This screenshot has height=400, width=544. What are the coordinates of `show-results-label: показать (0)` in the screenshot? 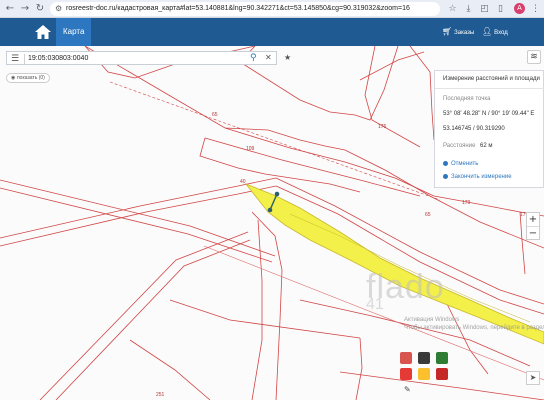 It's located at (30, 78).